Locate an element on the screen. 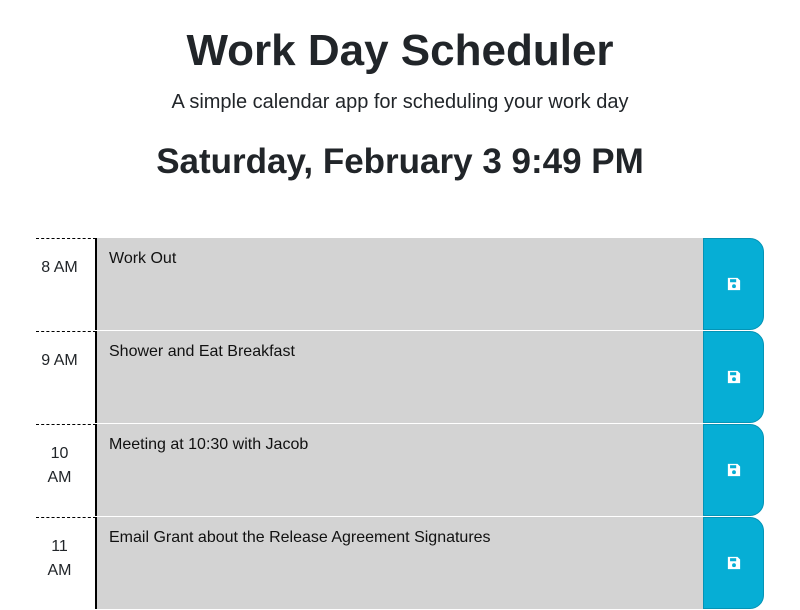 The width and height of the screenshot is (800, 610). time-block-8am: 8 AM Work Out is located at coordinates (400, 284).